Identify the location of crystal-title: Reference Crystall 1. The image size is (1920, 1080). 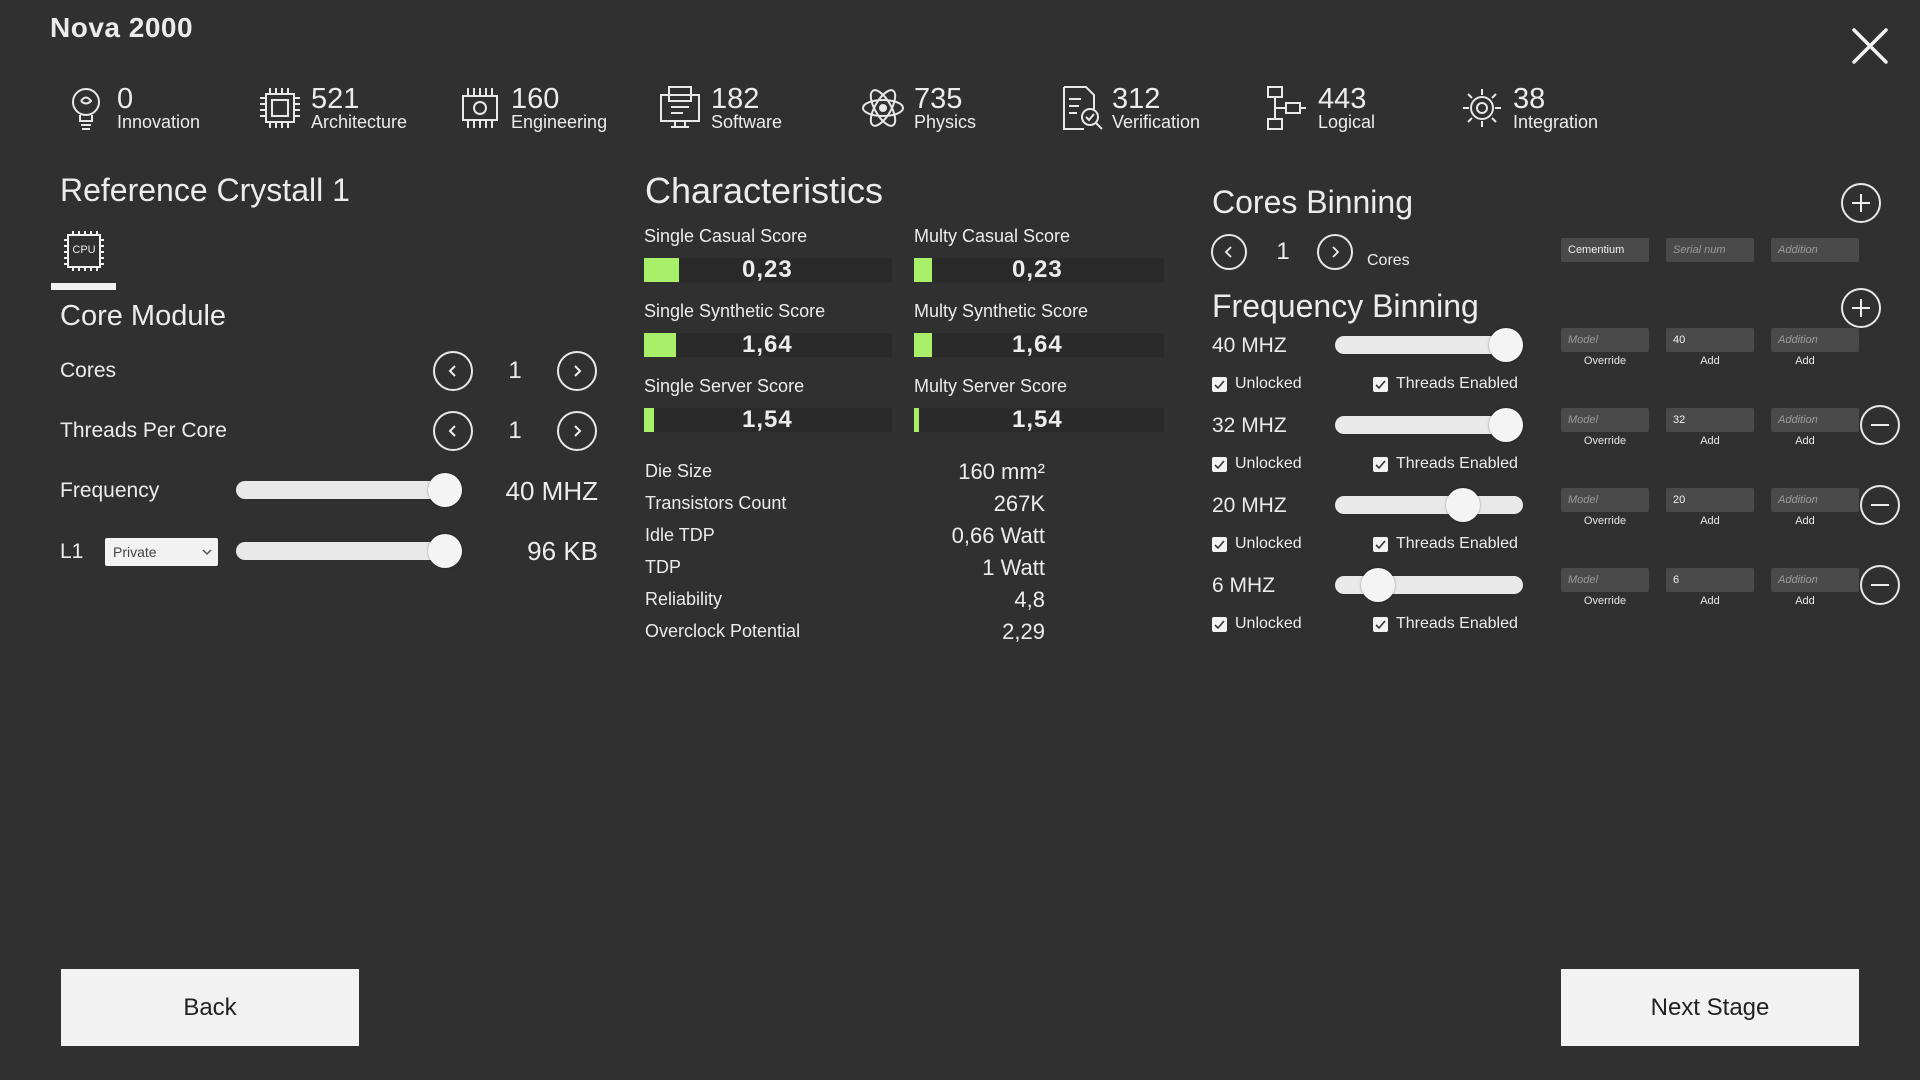
(205, 190).